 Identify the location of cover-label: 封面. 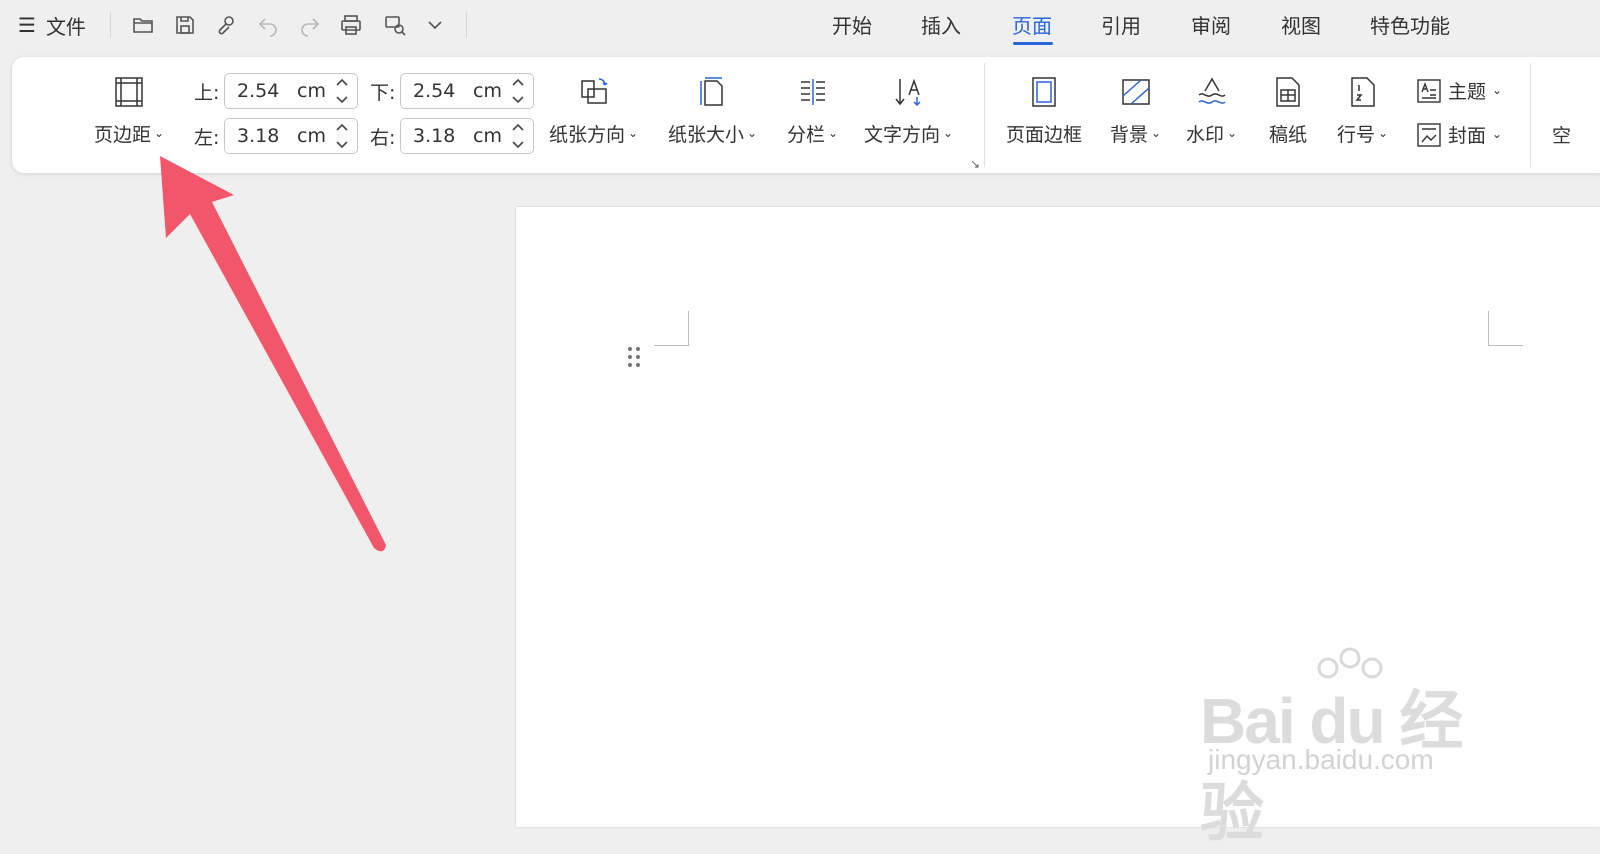
(1467, 136).